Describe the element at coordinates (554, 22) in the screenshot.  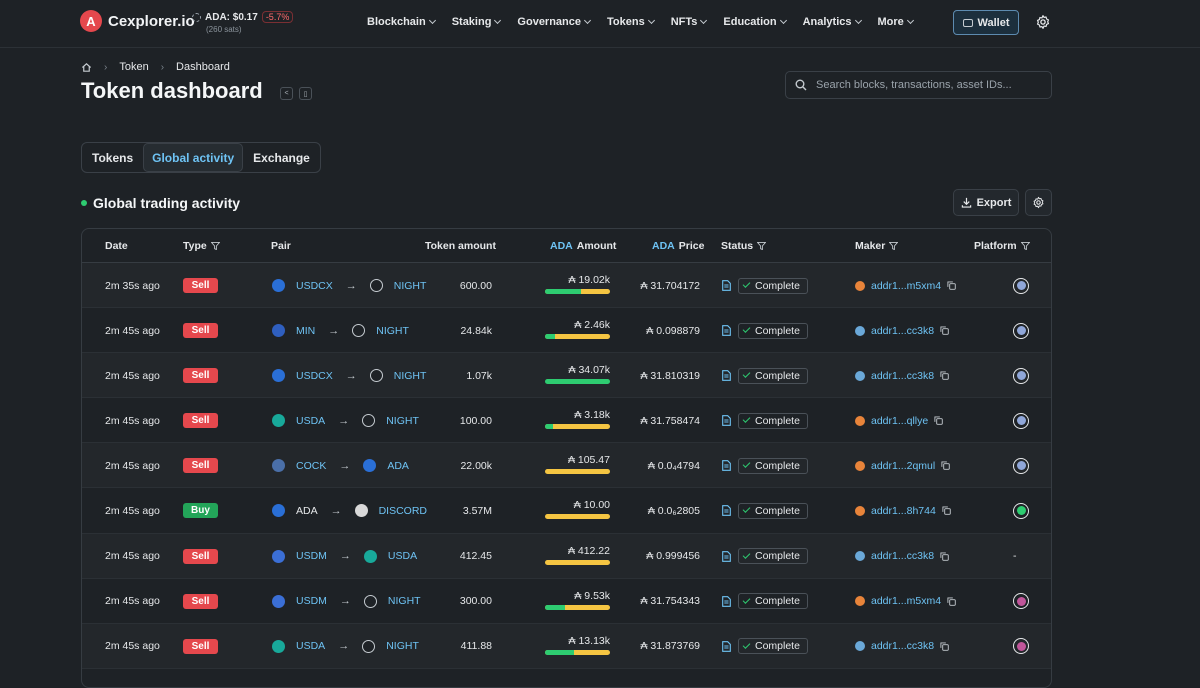
I see `menu-governance: Governance` at that location.